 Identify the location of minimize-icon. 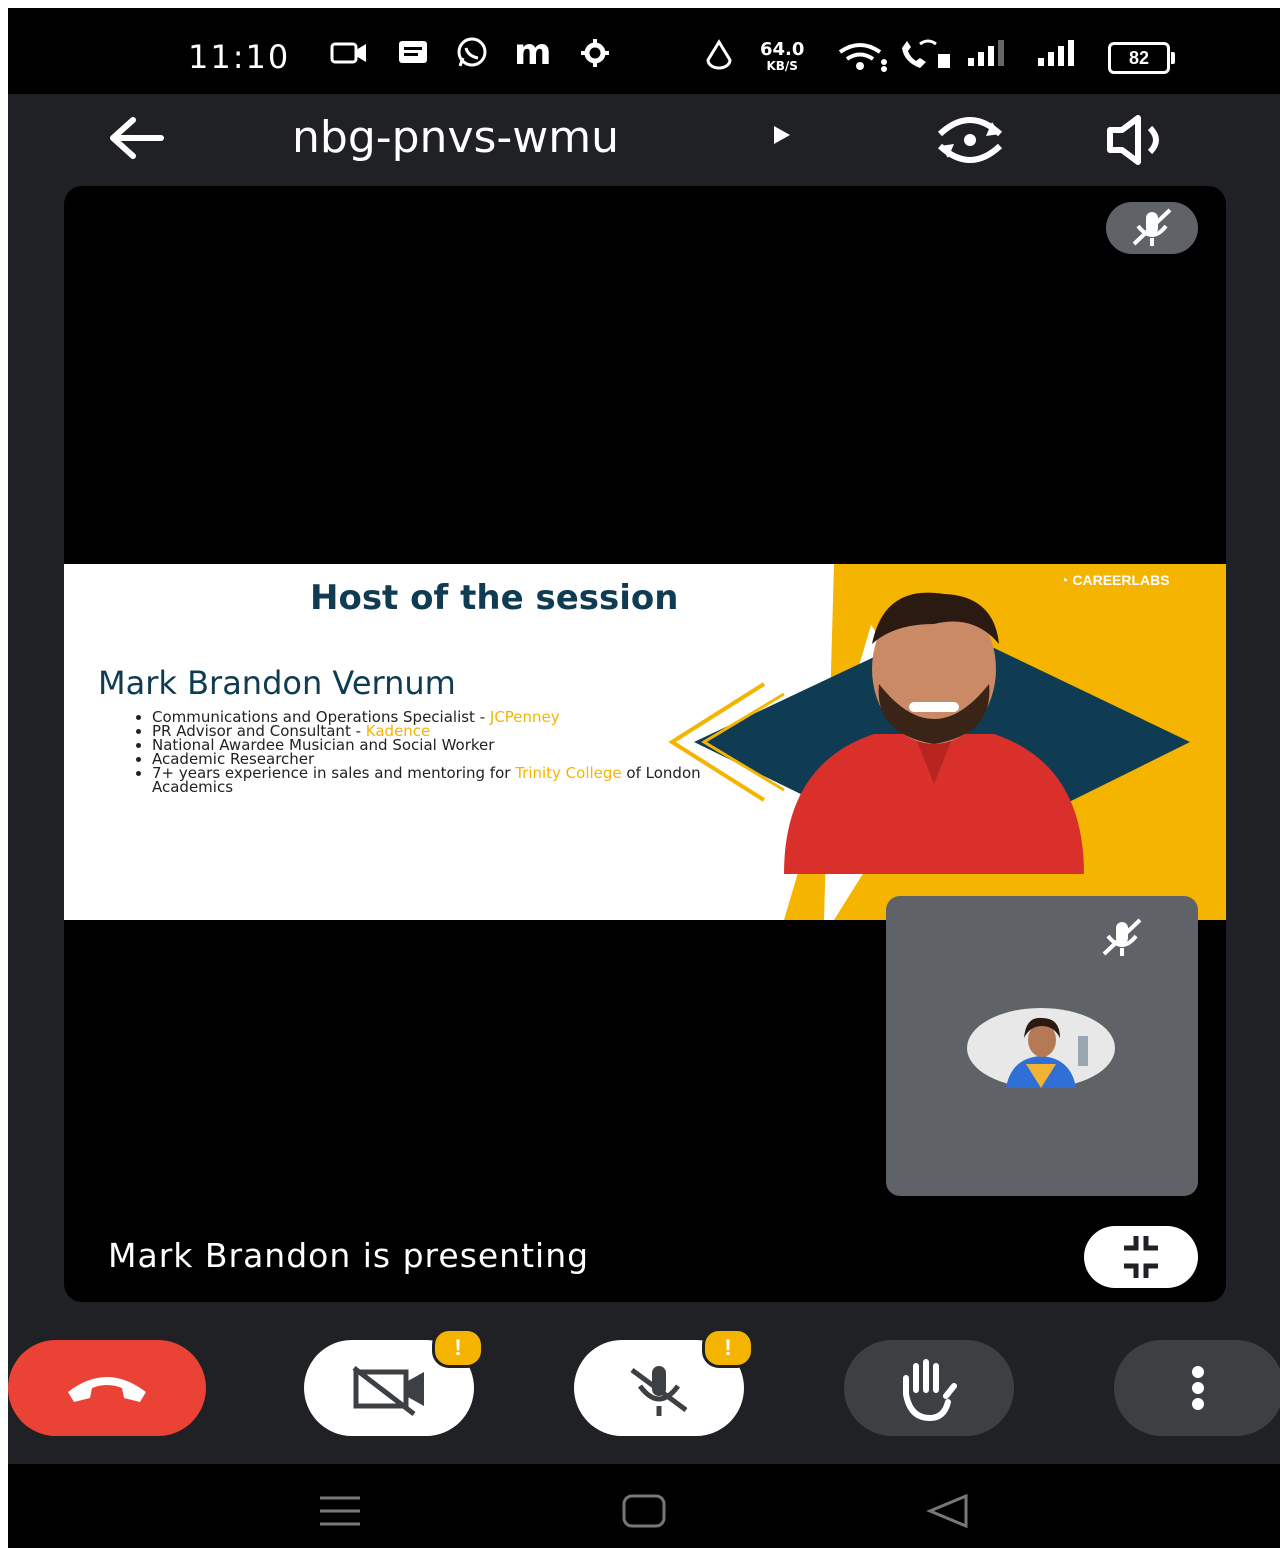
(1141, 1257).